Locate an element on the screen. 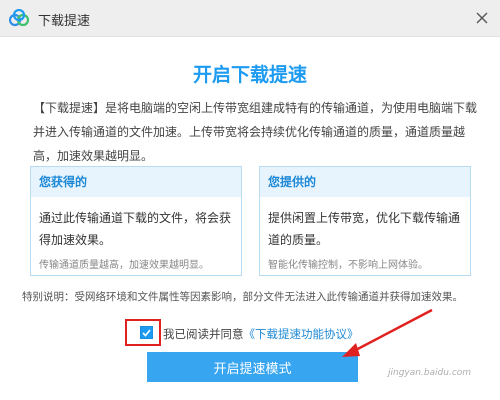 The image size is (500, 400). agreement-link: 《下载提速功能协议》 is located at coordinates (301, 334).